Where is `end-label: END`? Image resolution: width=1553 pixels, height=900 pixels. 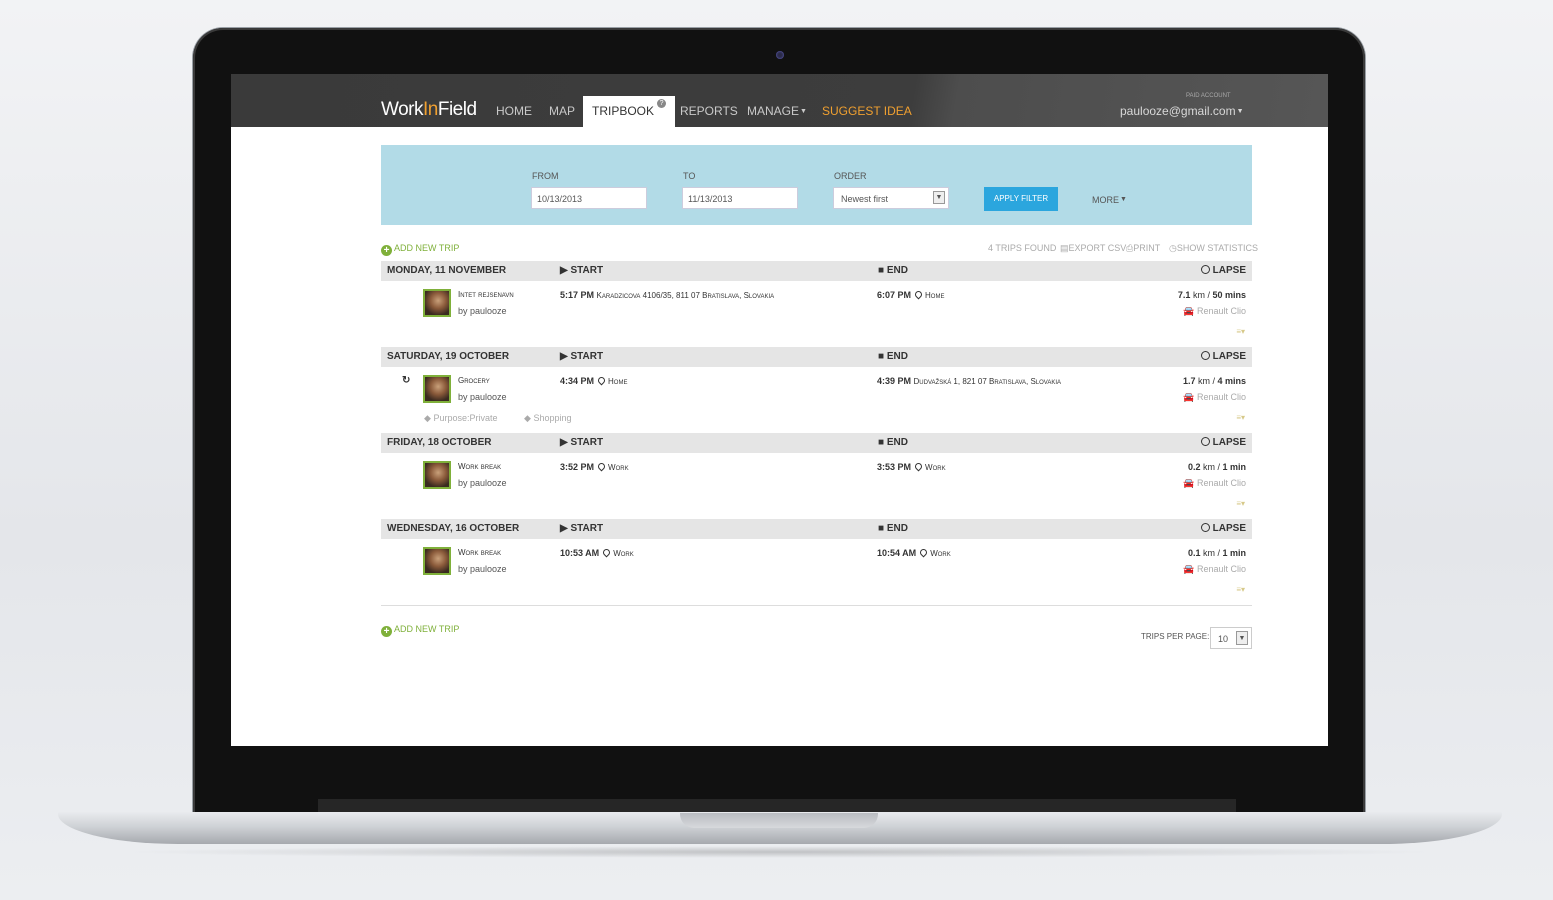 end-label: END is located at coordinates (897, 528).